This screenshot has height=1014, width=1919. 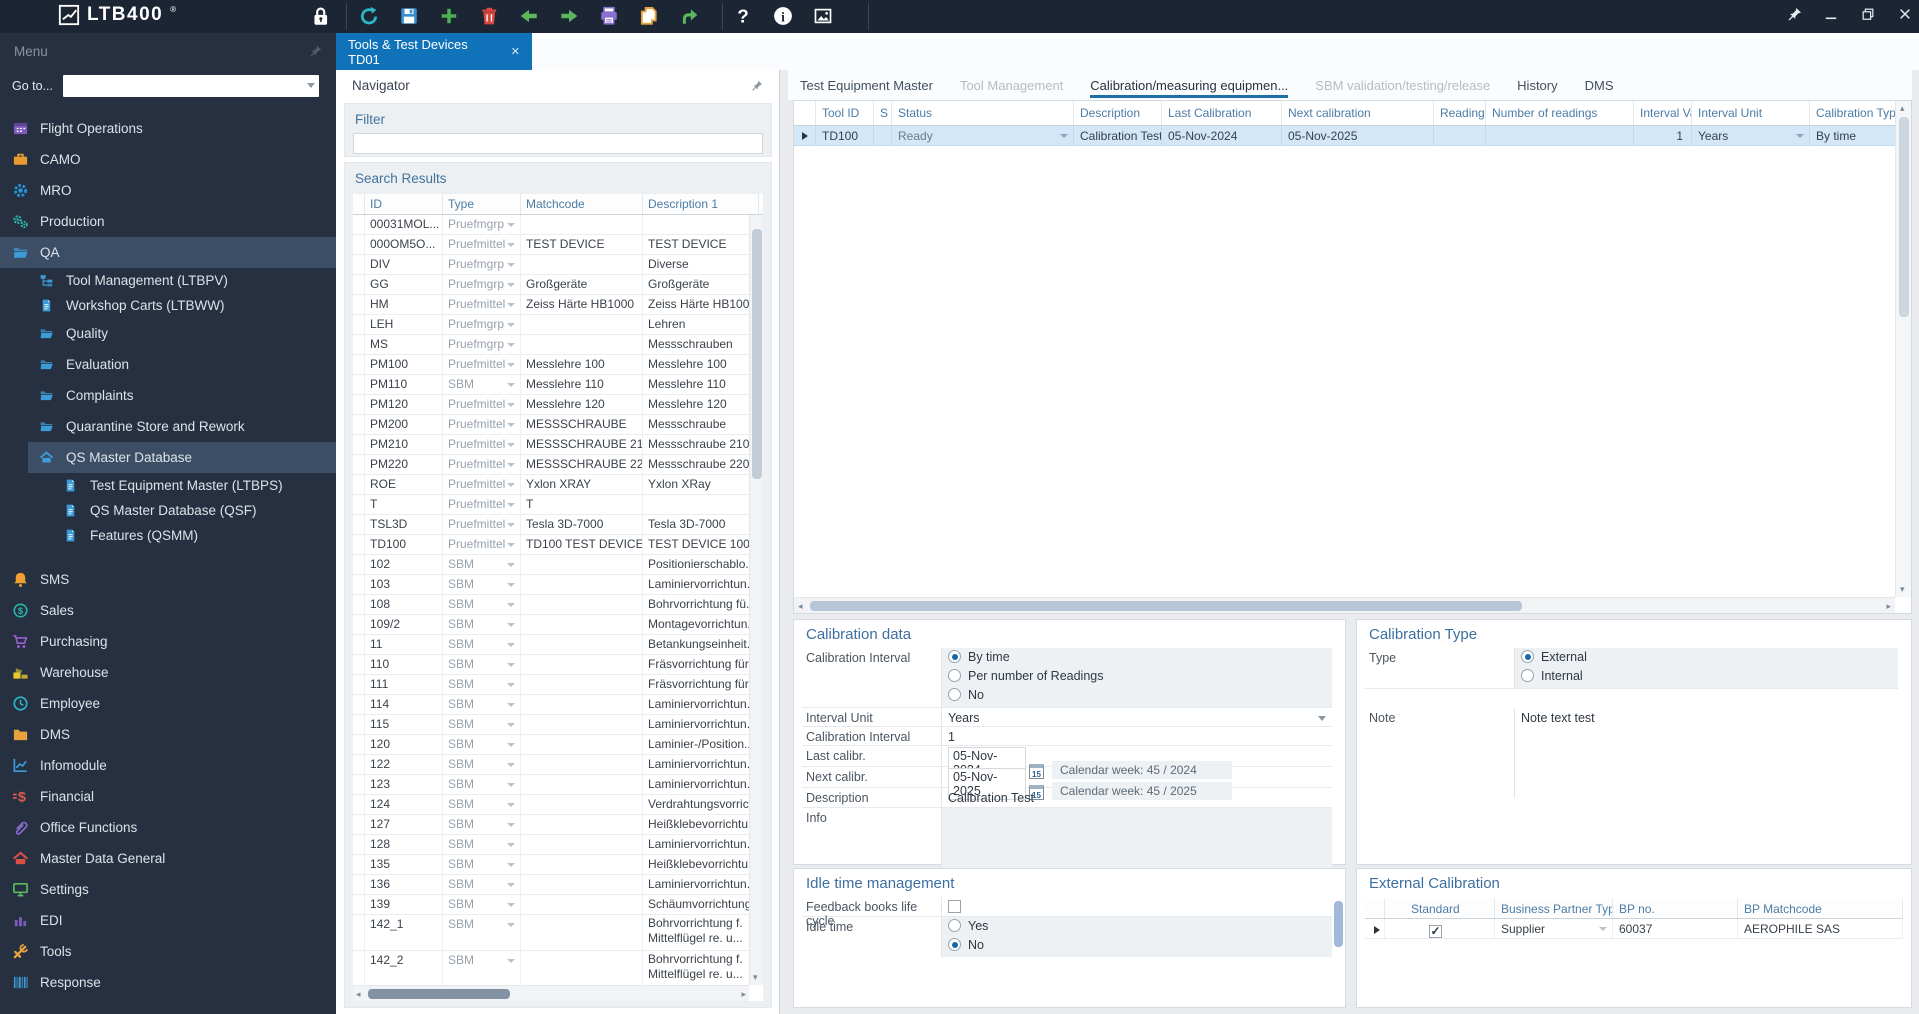 I want to click on minimize-icon, so click(x=1831, y=14).